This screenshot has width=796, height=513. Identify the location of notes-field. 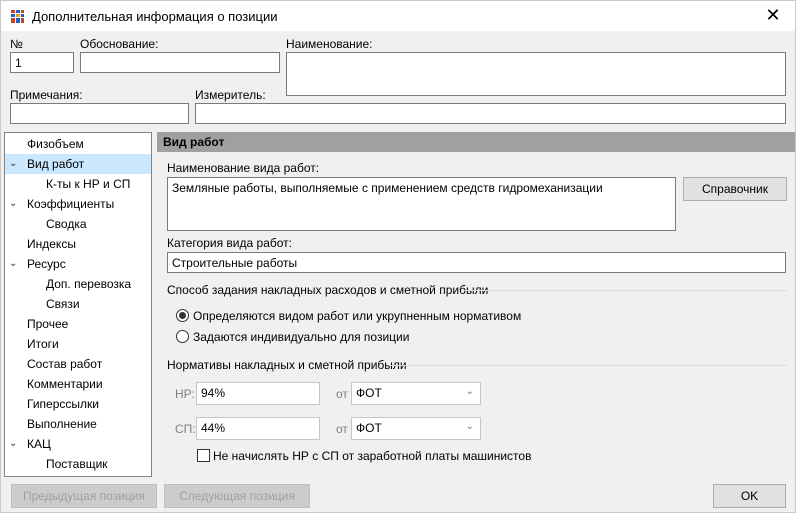
(99, 113).